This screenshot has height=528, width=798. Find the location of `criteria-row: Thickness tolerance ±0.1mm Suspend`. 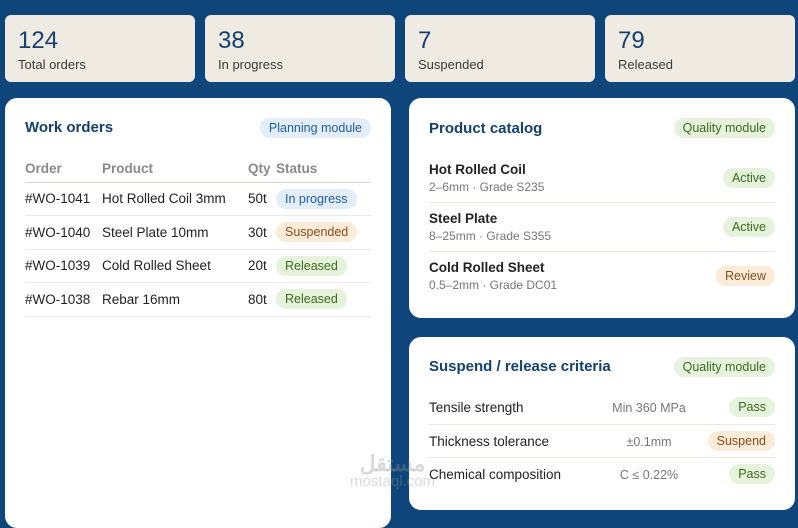

criteria-row: Thickness tolerance ±0.1mm Suspend is located at coordinates (602, 441).